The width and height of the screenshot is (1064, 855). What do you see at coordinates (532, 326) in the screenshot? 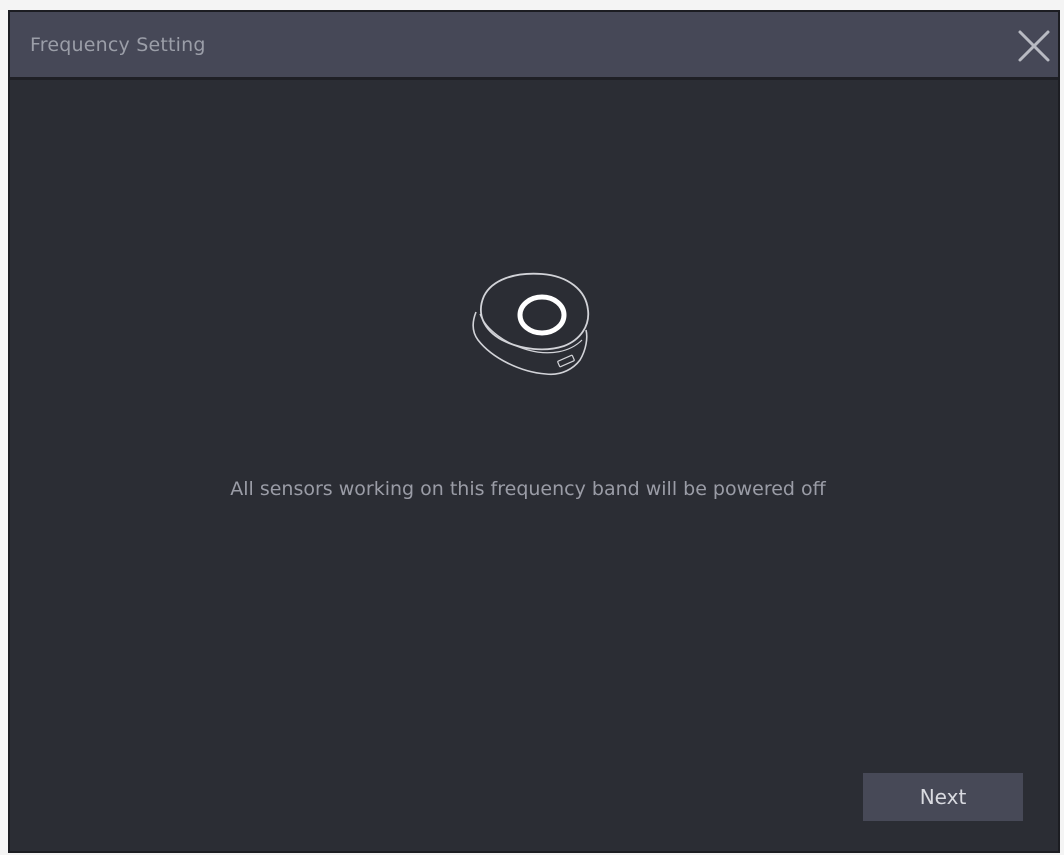
I see `sensor-device-icon` at bounding box center [532, 326].